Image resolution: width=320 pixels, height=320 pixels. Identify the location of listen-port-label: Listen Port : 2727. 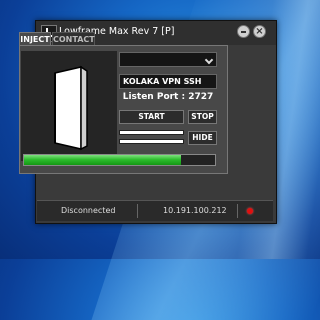
(168, 97).